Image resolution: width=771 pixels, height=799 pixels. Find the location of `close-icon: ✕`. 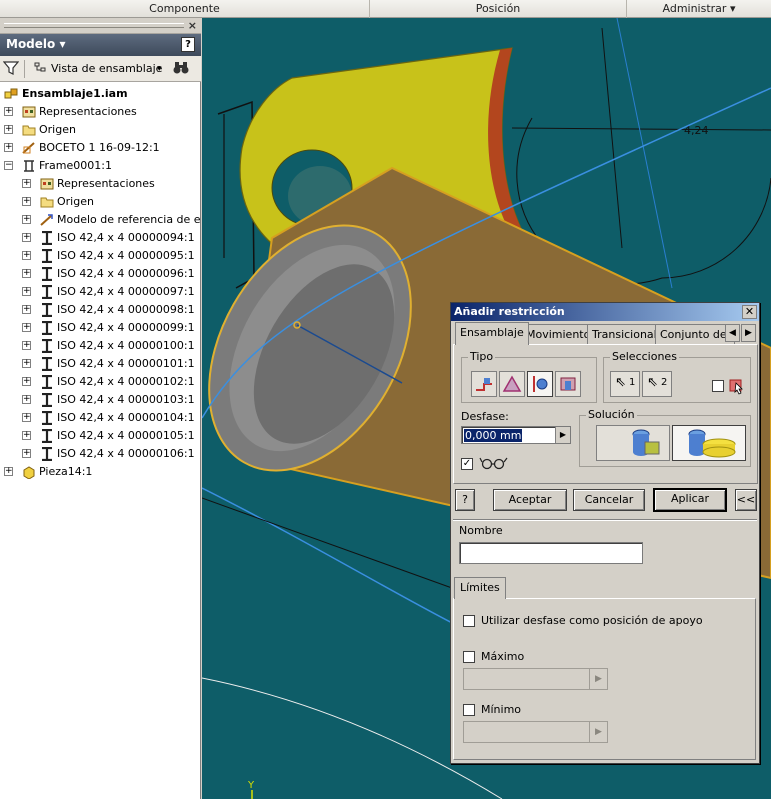

close-icon: ✕ is located at coordinates (749, 312).